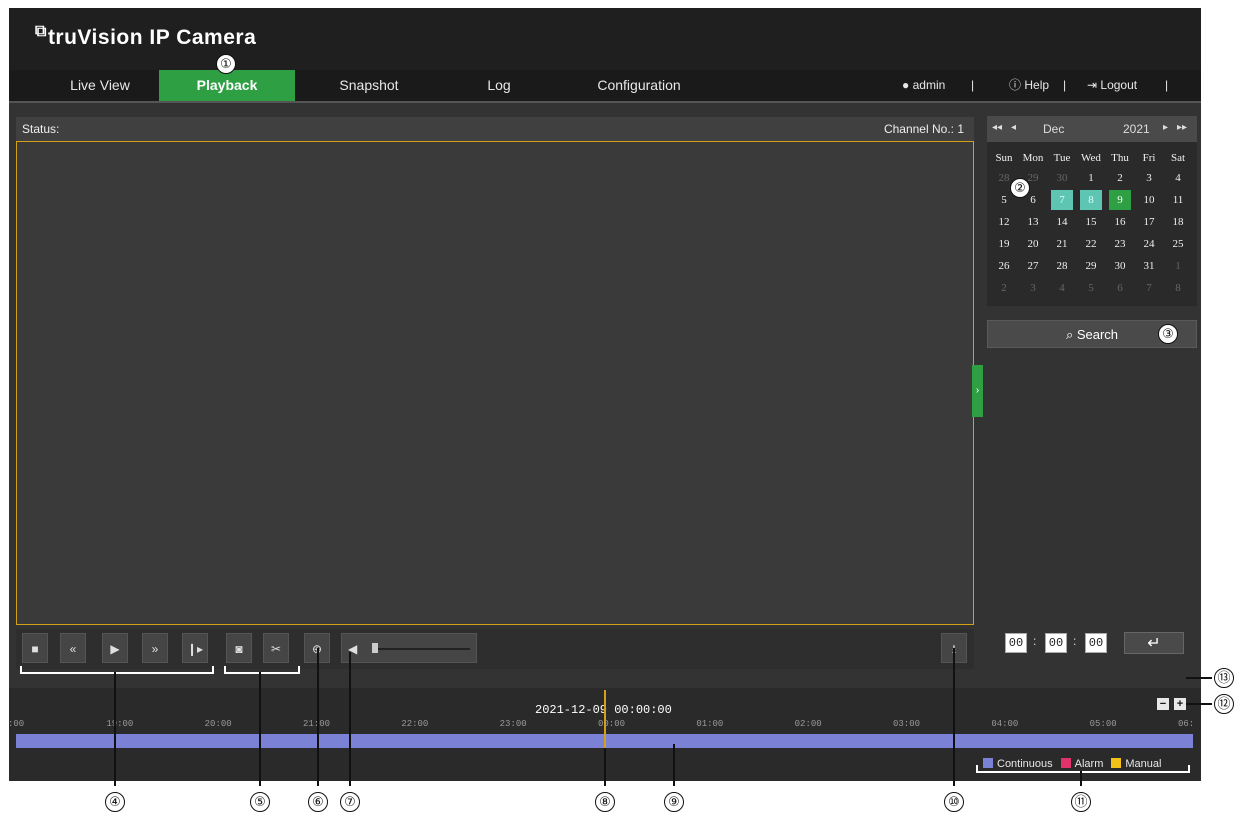  I want to click on callout-13: ⑬, so click(1224, 678).